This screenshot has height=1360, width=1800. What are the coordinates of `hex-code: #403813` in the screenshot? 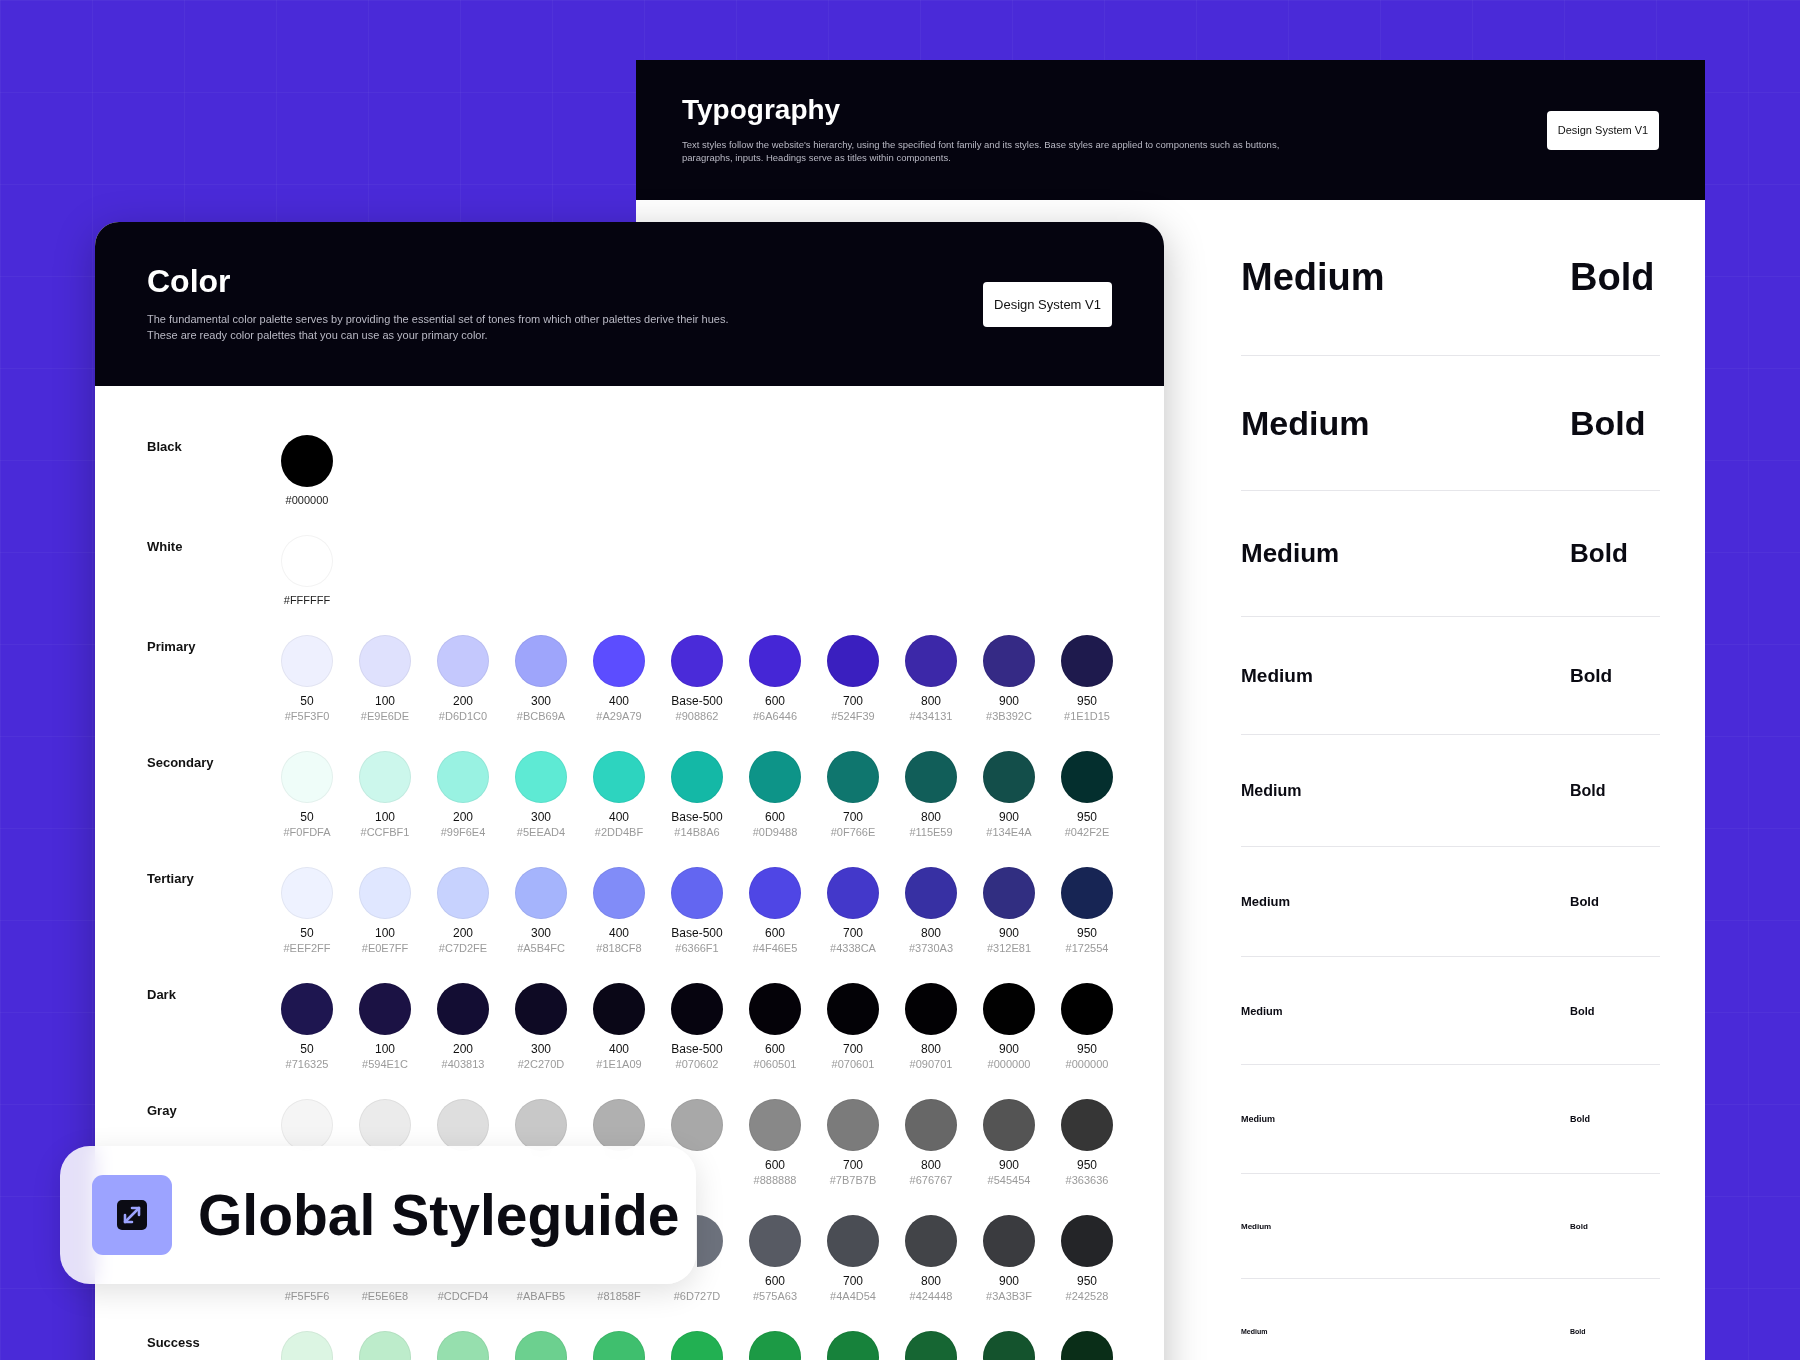 It's located at (463, 1064).